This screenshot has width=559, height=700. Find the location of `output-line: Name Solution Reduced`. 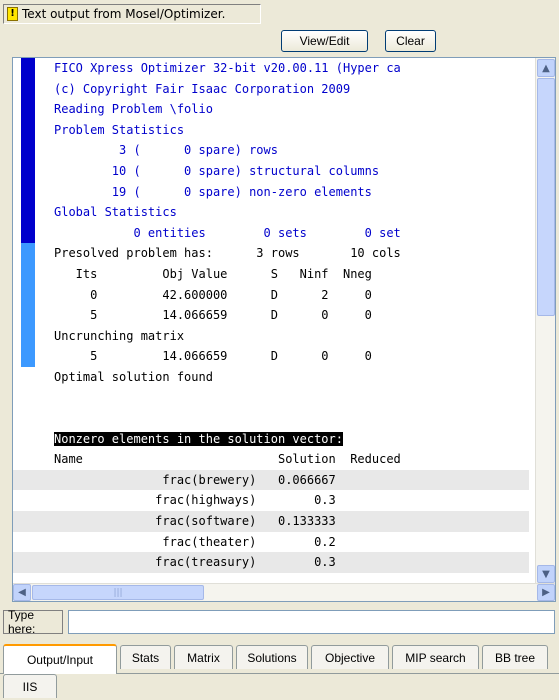

output-line: Name Solution Reduced is located at coordinates (271, 459).